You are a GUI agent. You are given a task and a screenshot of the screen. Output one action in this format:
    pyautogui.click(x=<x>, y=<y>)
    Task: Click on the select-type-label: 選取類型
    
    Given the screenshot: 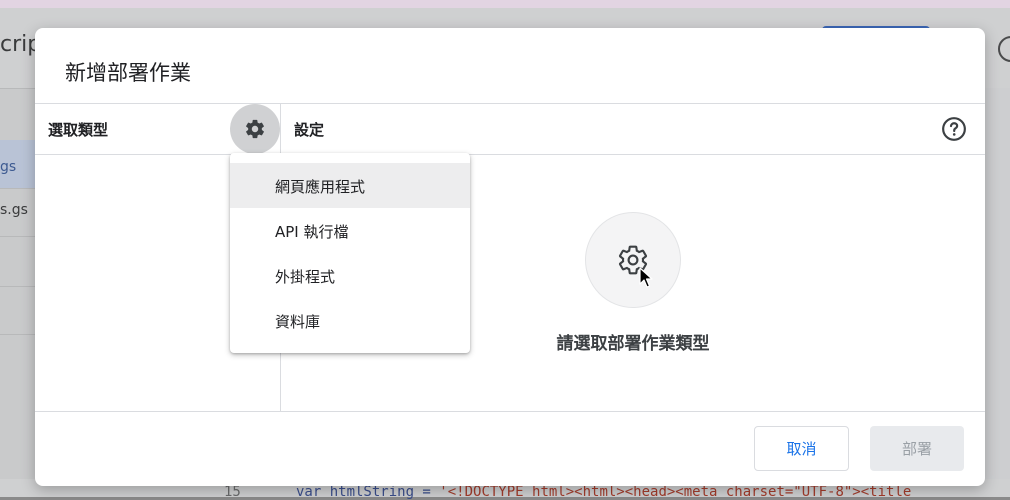 What is the action you would take?
    pyautogui.click(x=78, y=130)
    